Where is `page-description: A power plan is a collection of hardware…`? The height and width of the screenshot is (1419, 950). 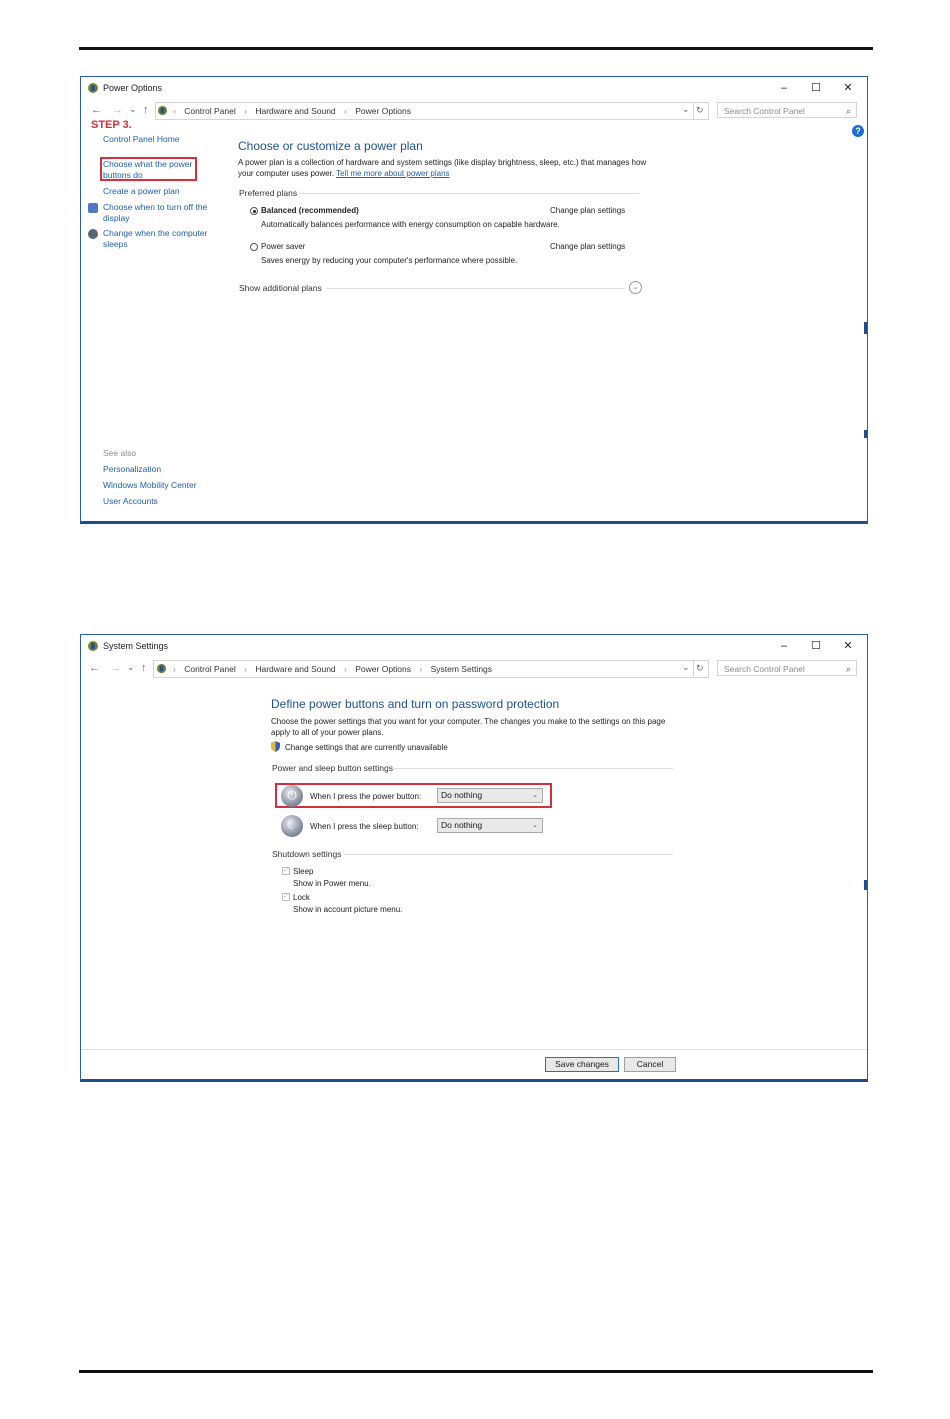 page-description: A power plan is a collection of hardware… is located at coordinates (443, 168).